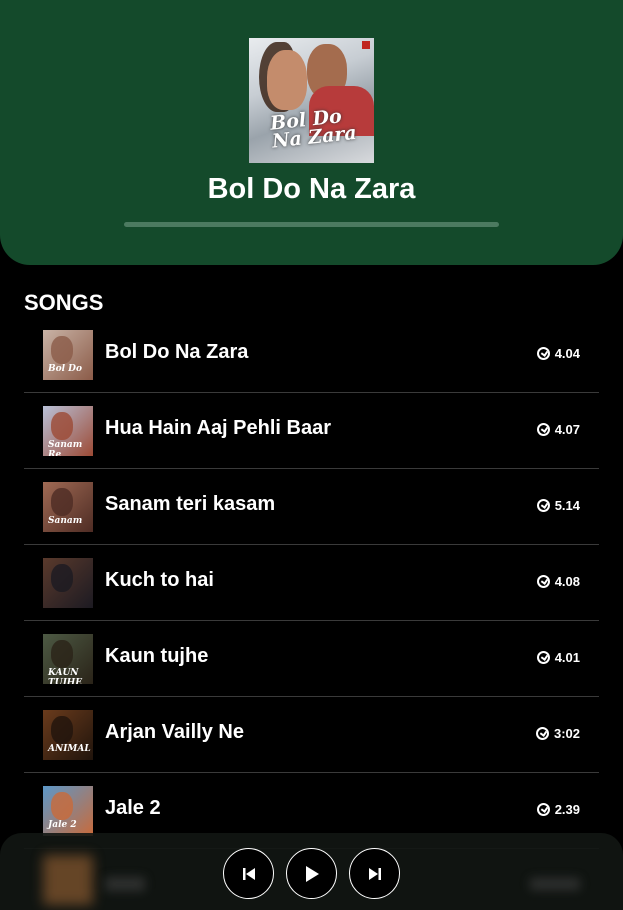 The height and width of the screenshot is (910, 623). Describe the element at coordinates (65, 369) in the screenshot. I see `song-thumbnail-text: Bol Do` at that location.